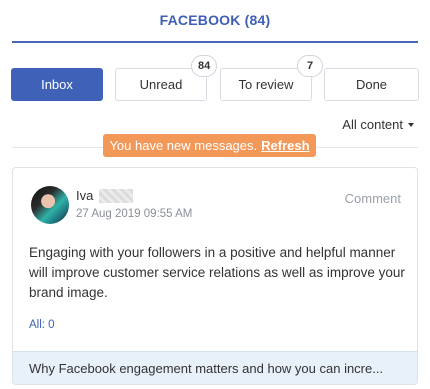 This screenshot has width=430, height=389. What do you see at coordinates (215, 42) in the screenshot?
I see `header-underline` at bounding box center [215, 42].